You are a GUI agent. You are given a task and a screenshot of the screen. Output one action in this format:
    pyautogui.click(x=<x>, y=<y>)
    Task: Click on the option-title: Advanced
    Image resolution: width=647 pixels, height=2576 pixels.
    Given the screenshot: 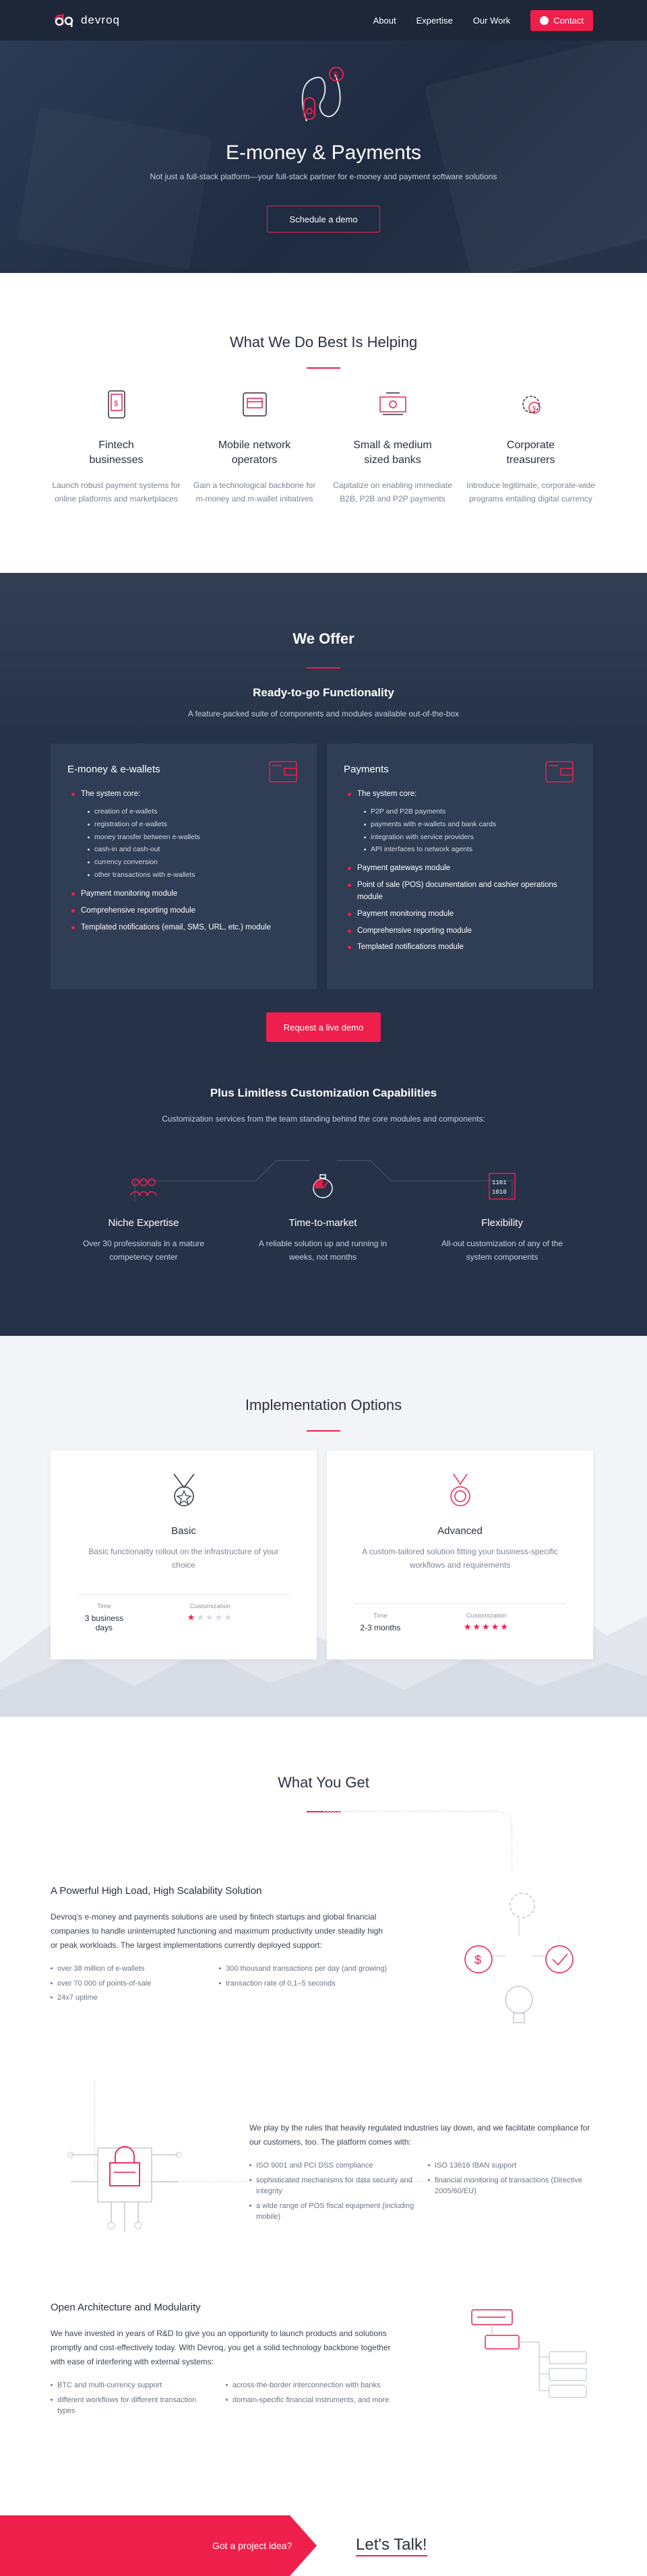 What is the action you would take?
    pyautogui.click(x=460, y=1531)
    